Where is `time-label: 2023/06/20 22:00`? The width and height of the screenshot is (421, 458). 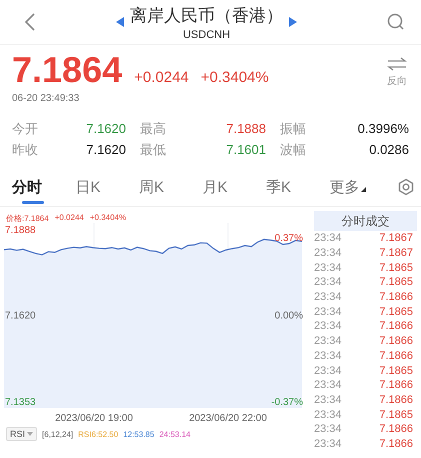 time-label: 2023/06/20 22:00 is located at coordinates (228, 418).